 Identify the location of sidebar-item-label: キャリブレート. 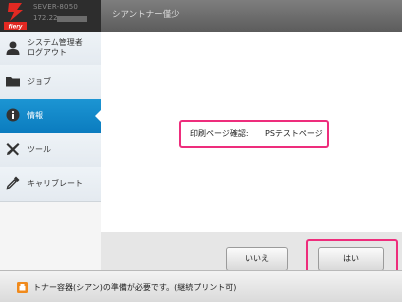
(55, 183).